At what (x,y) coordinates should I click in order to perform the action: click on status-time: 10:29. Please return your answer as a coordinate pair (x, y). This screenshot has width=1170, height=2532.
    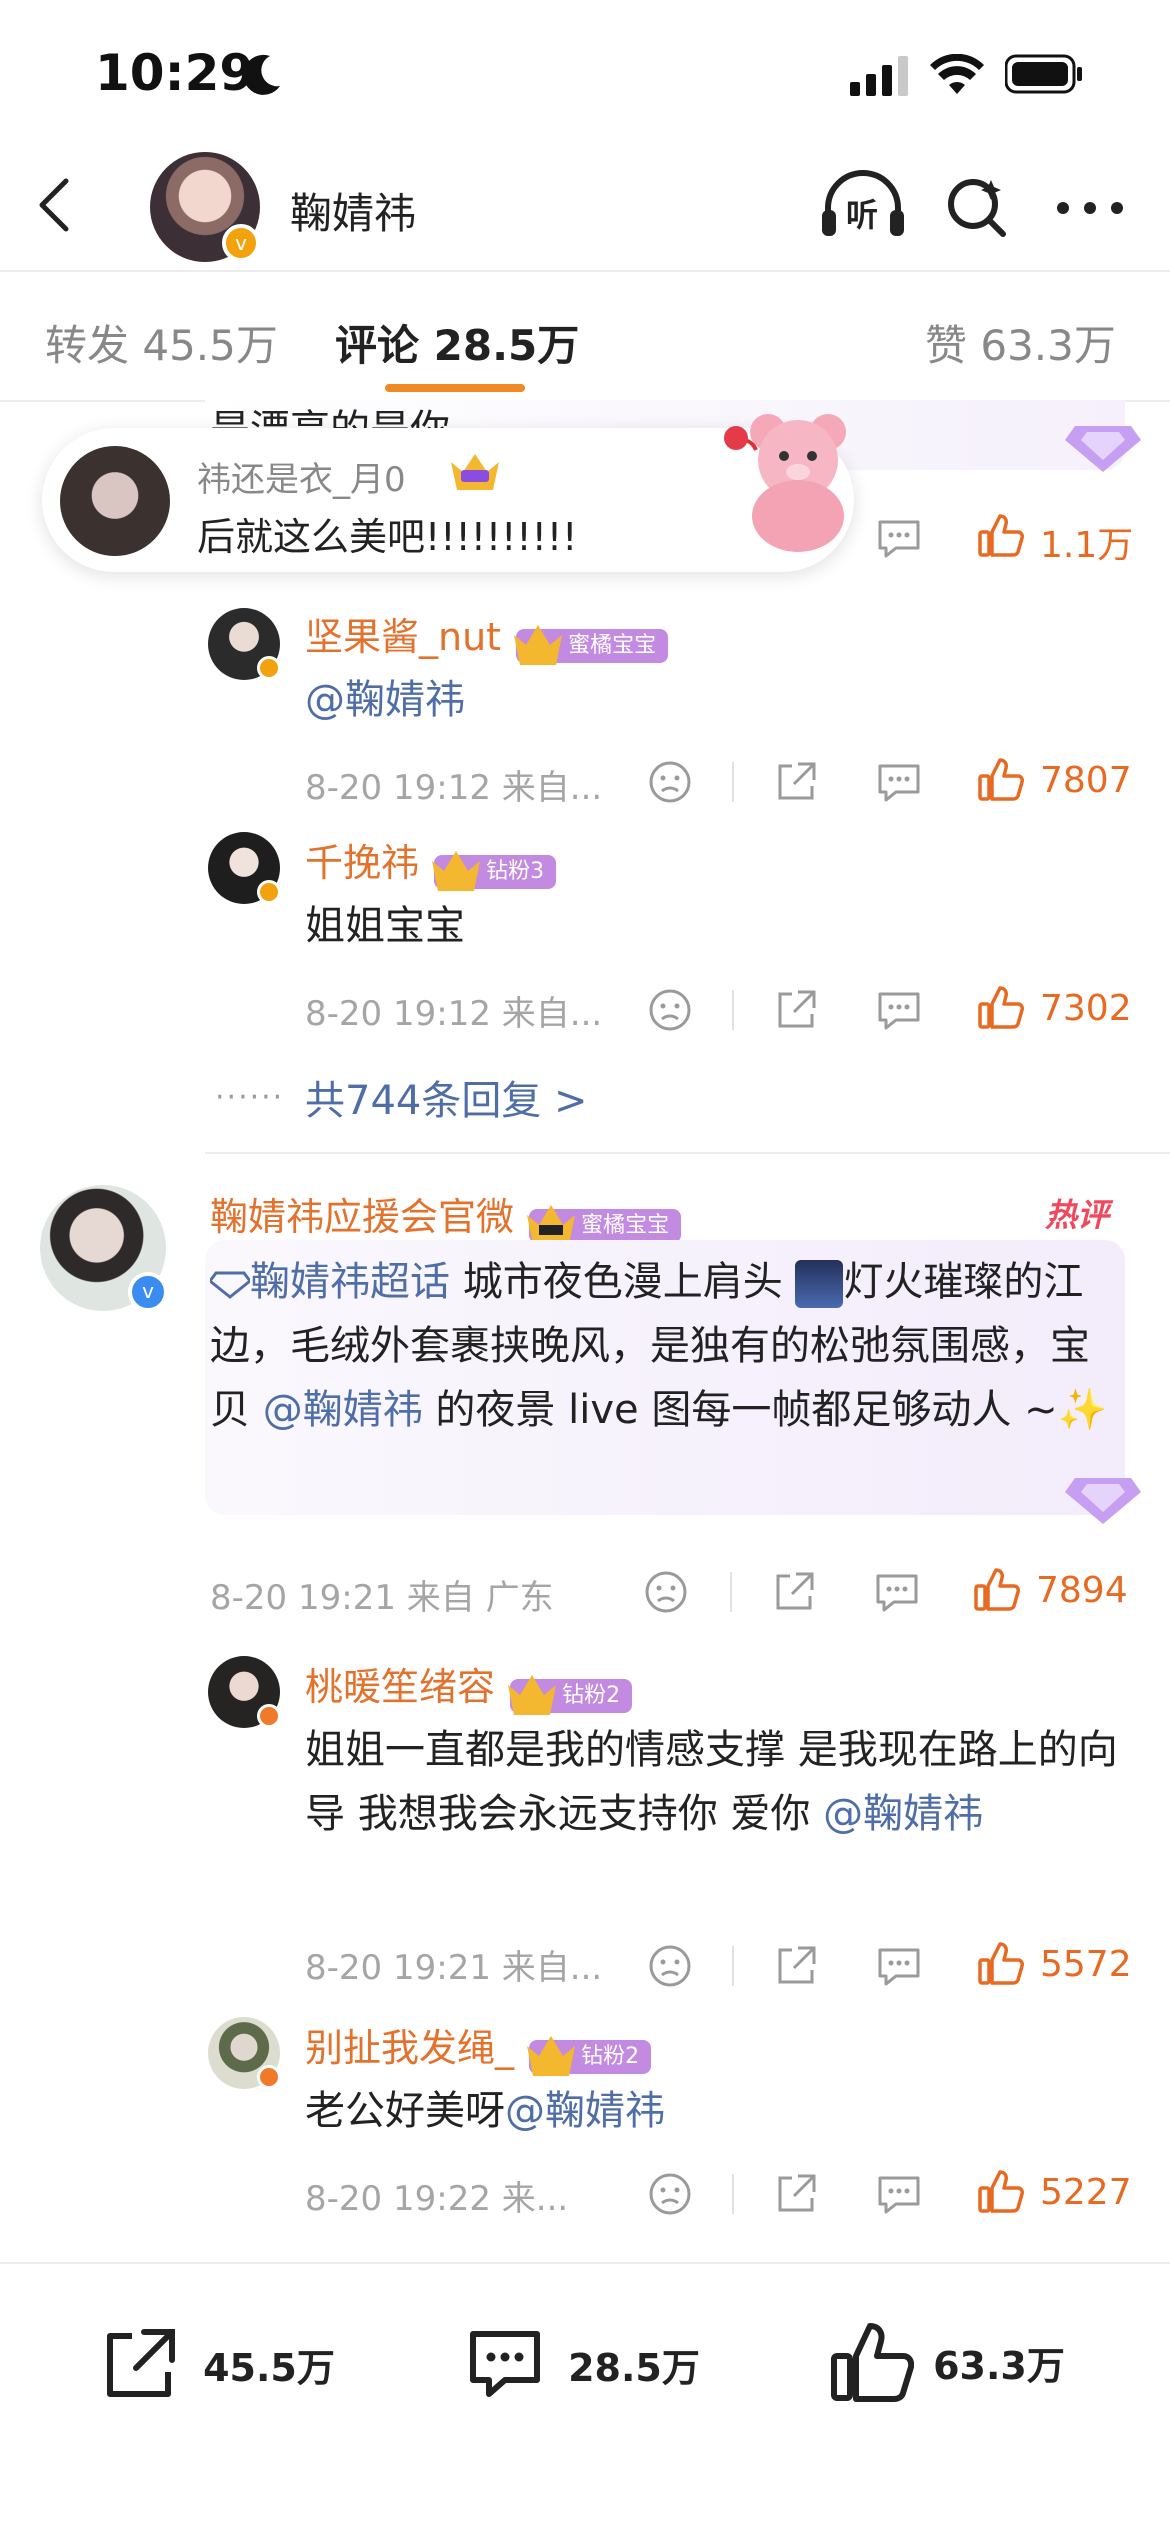
    Looking at the image, I should click on (175, 73).